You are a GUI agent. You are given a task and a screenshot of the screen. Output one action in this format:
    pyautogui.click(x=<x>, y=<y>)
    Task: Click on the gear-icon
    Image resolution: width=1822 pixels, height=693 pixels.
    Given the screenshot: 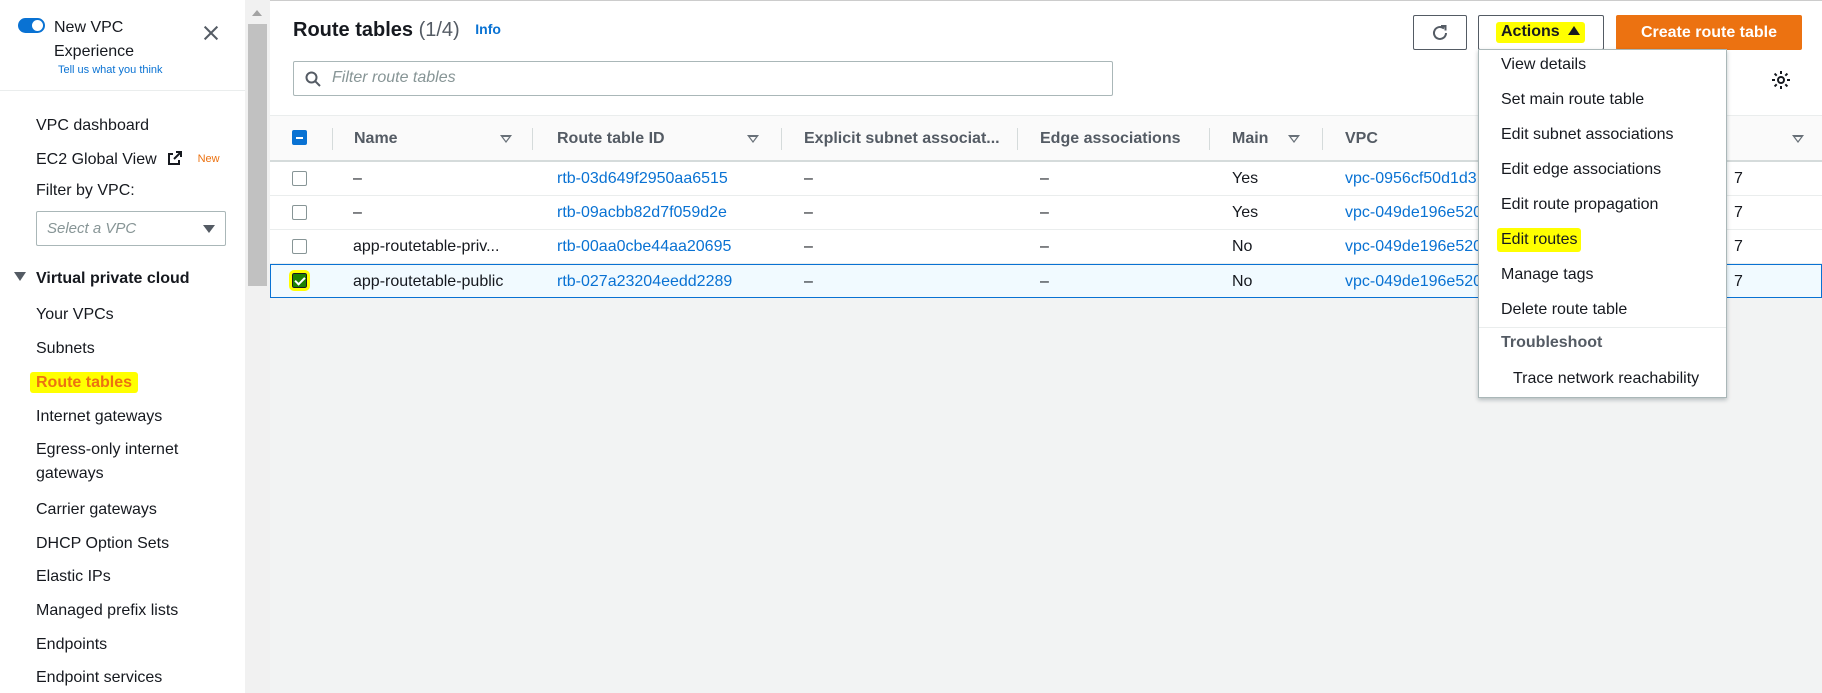 What is the action you would take?
    pyautogui.click(x=1781, y=80)
    